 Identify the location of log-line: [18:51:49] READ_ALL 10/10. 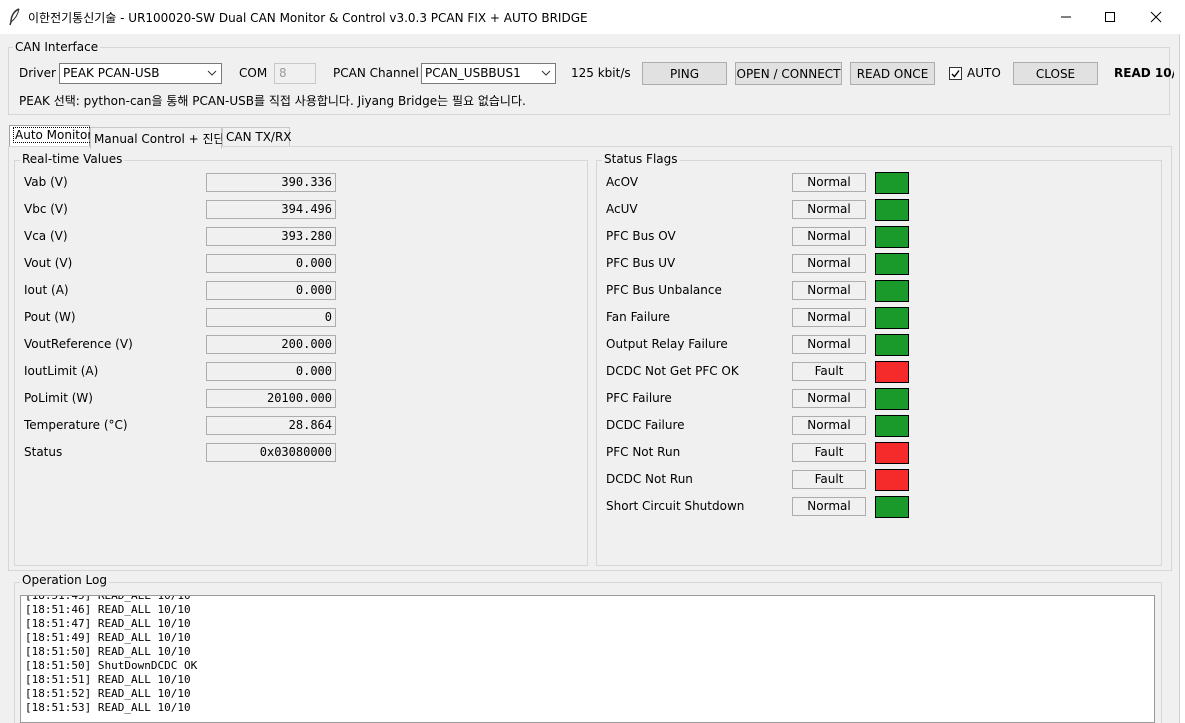
(108, 637).